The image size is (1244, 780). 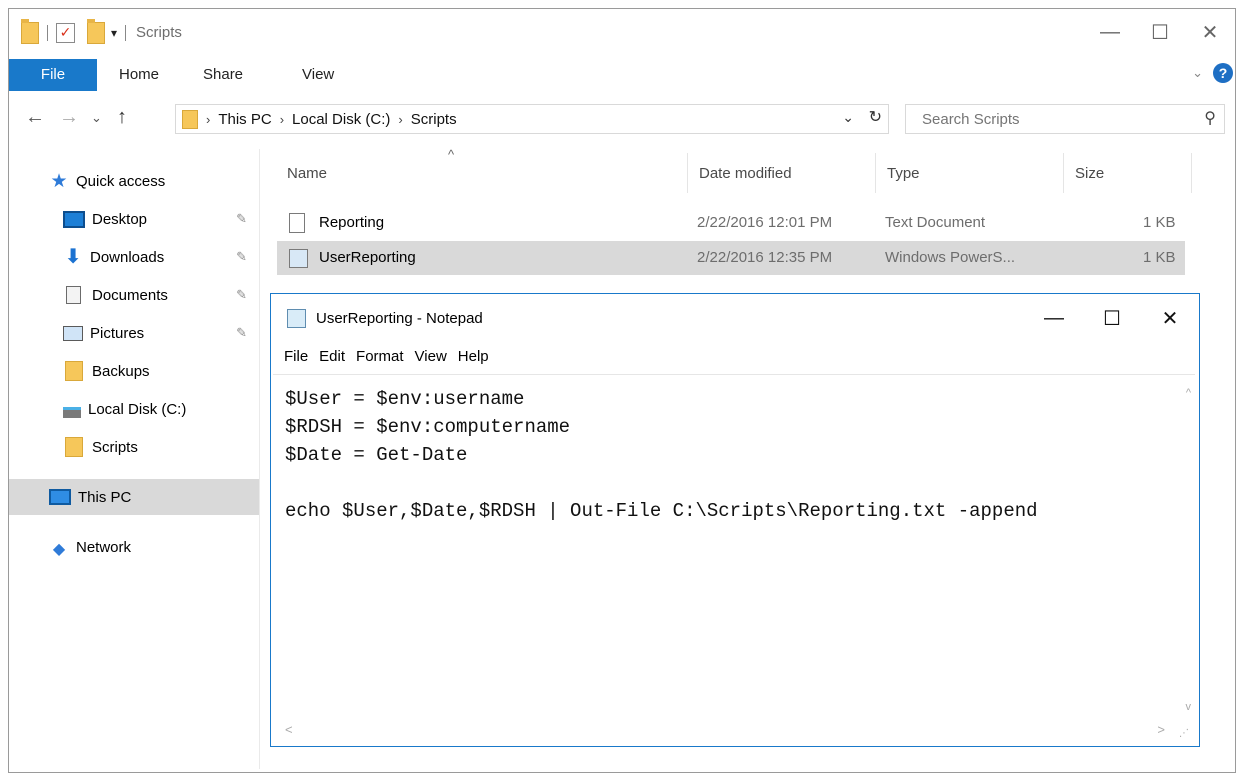 I want to click on nav-item-this-pc: This PC, so click(x=134, y=497).